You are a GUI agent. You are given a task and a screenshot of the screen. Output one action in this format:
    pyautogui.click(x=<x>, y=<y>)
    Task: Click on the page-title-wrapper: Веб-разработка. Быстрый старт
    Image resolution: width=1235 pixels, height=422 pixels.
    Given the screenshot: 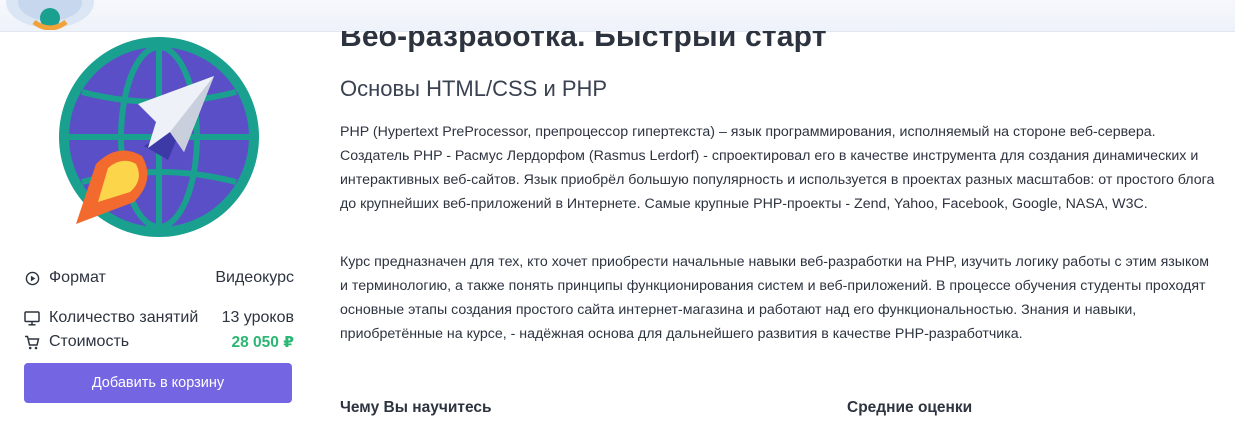 What is the action you would take?
    pyautogui.click(x=680, y=51)
    